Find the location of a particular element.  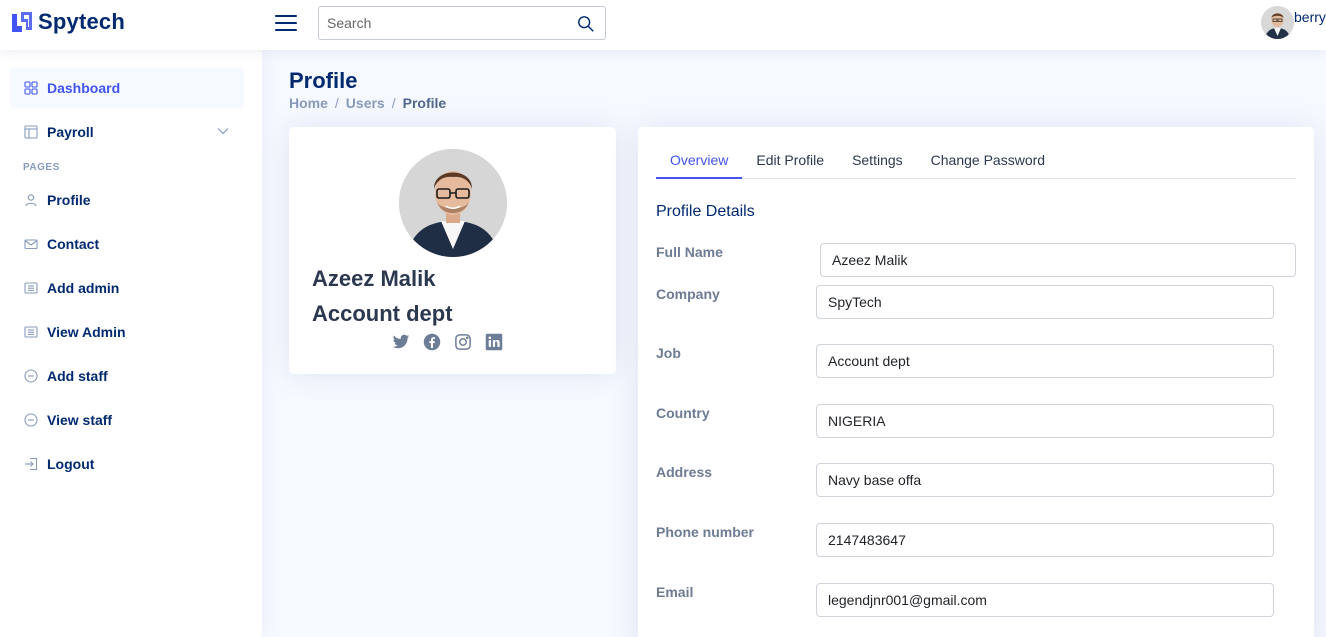

breadcrumb: Home / Users / Profile is located at coordinates (367, 103).